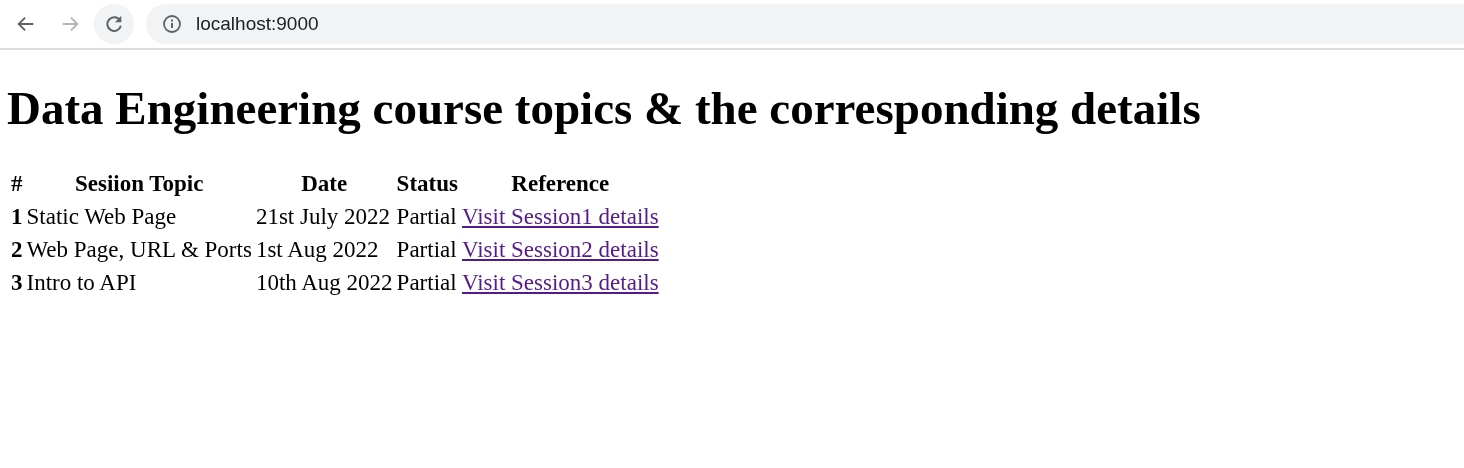 Image resolution: width=1464 pixels, height=468 pixels. What do you see at coordinates (805, 24) in the screenshot?
I see `address-bar: localhost:9000` at bounding box center [805, 24].